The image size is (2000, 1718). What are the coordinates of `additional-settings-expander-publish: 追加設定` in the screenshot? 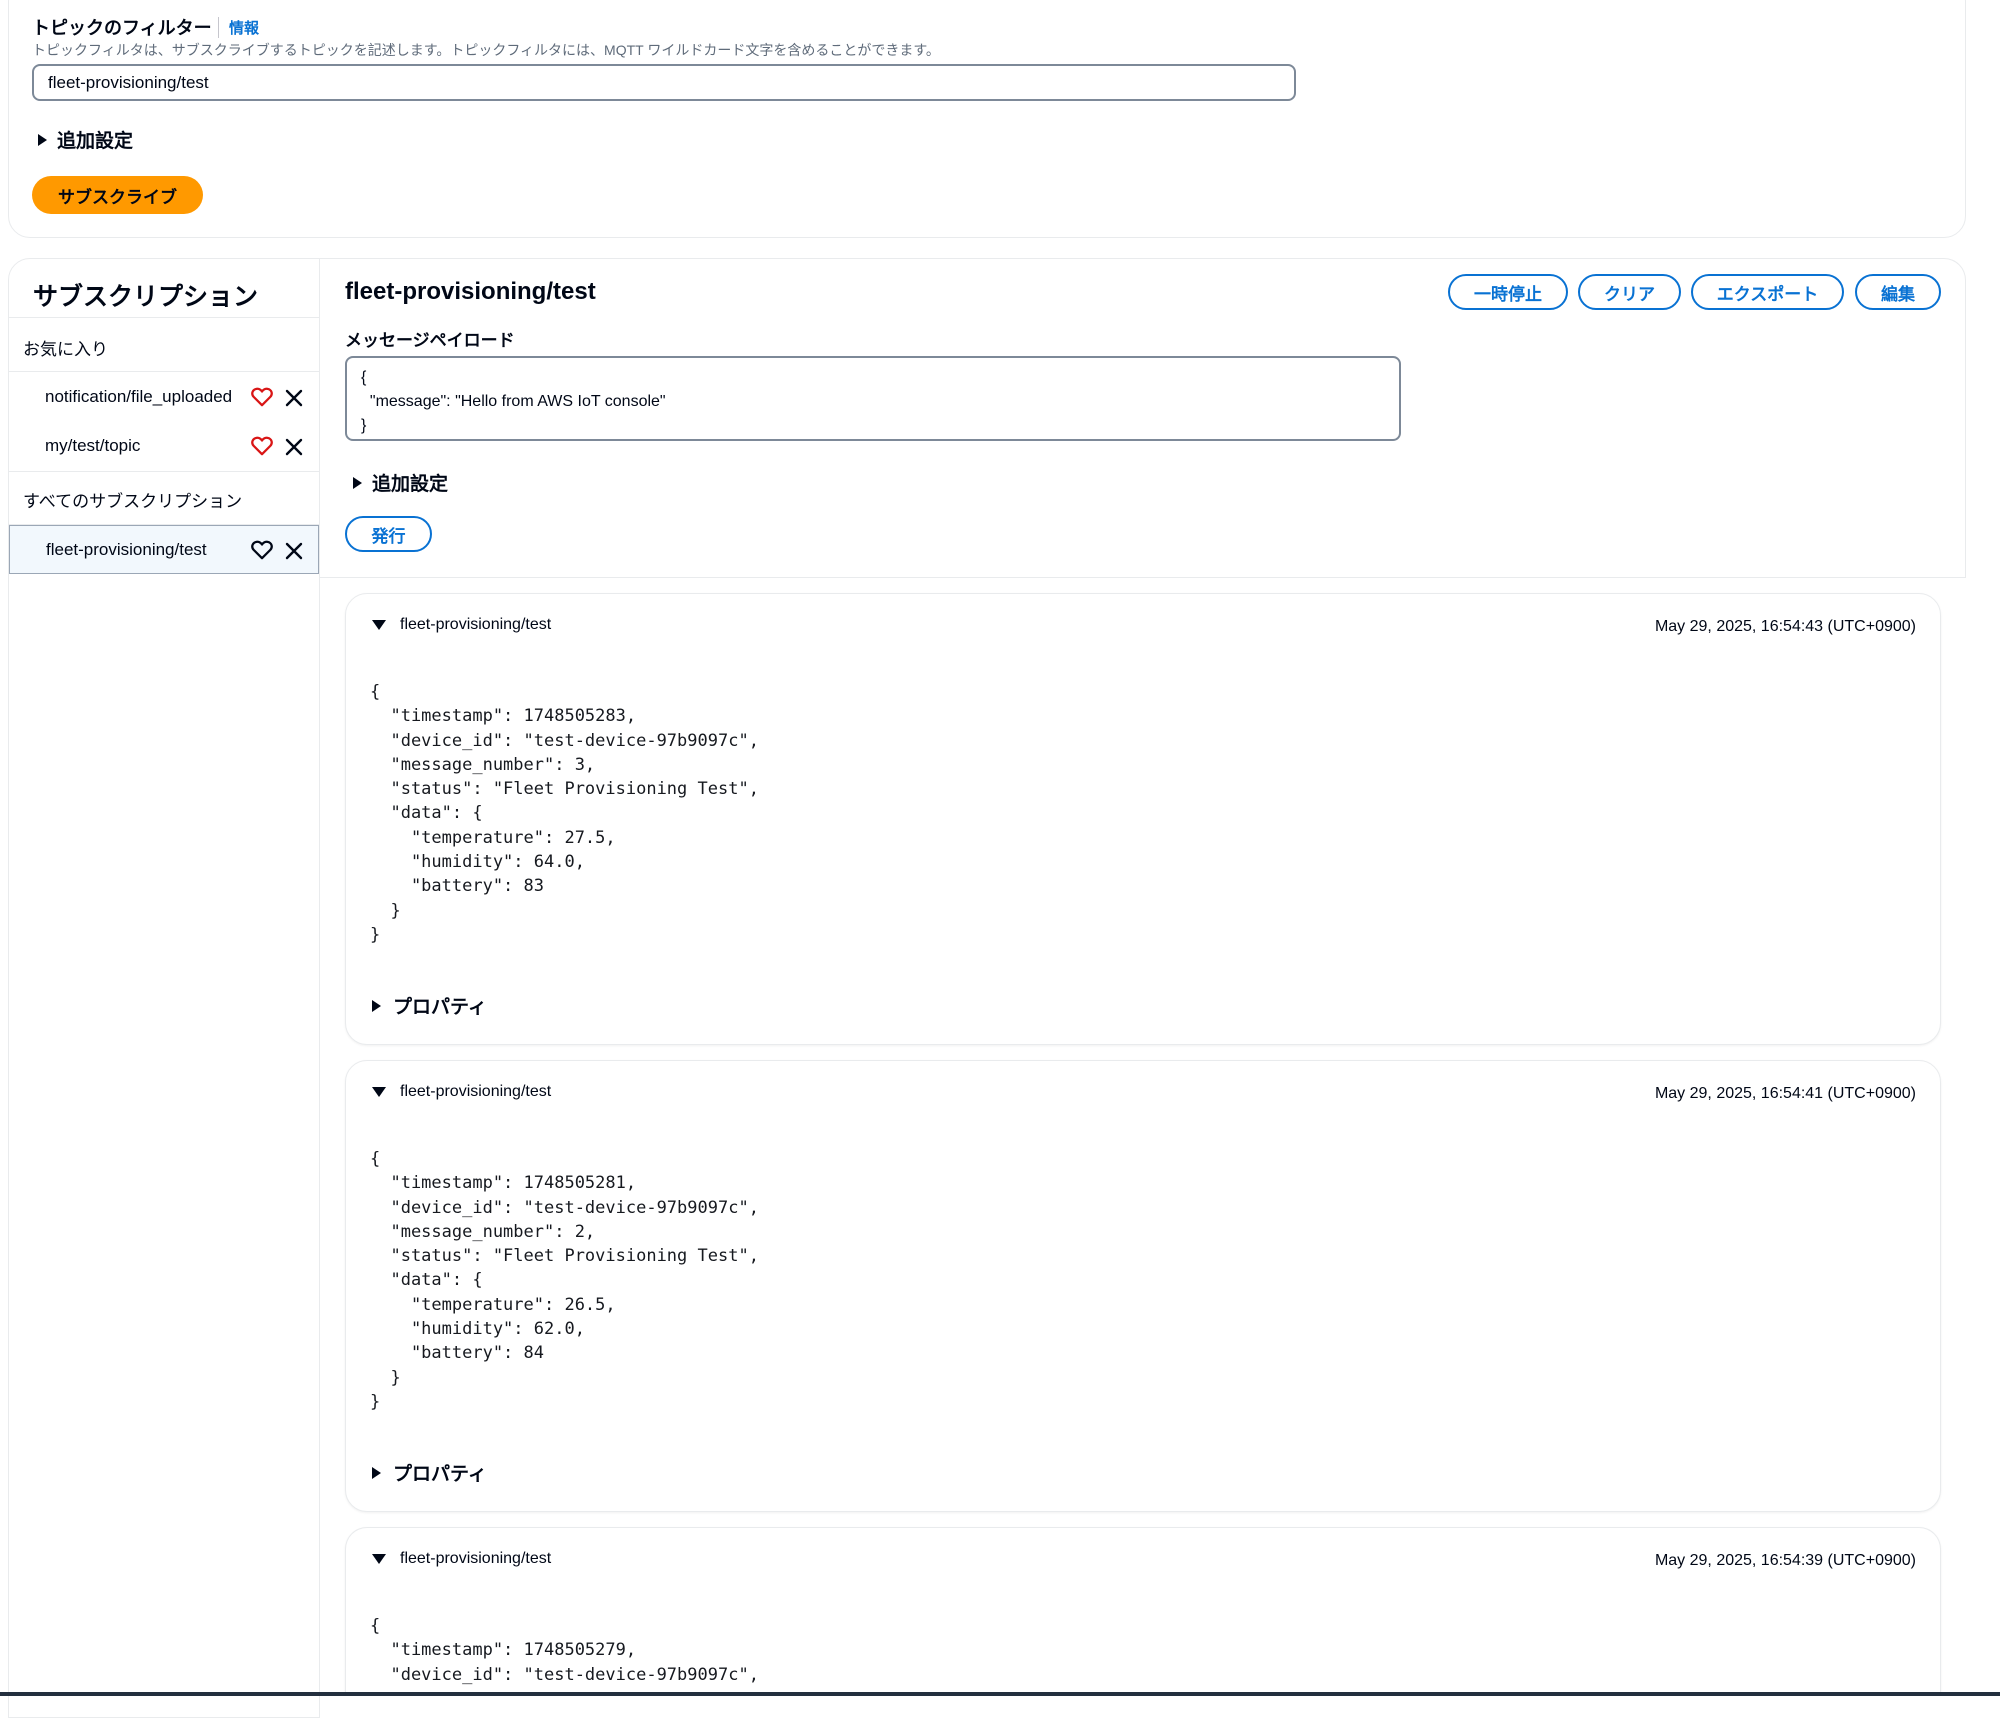 It's located at (400, 482).